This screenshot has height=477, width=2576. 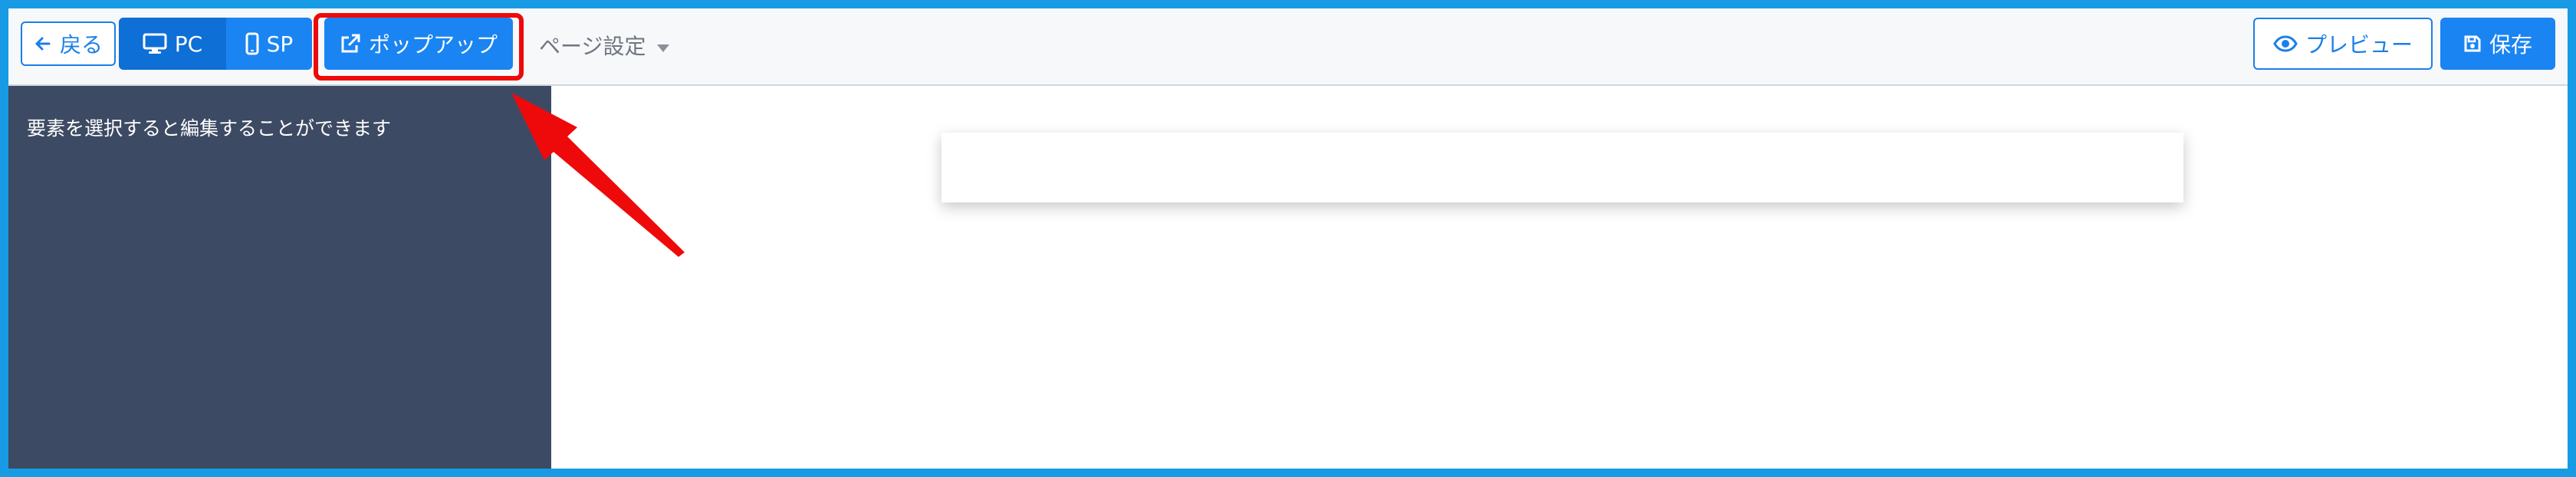 What do you see at coordinates (172, 44) in the screenshot?
I see `pc-view-button: PC` at bounding box center [172, 44].